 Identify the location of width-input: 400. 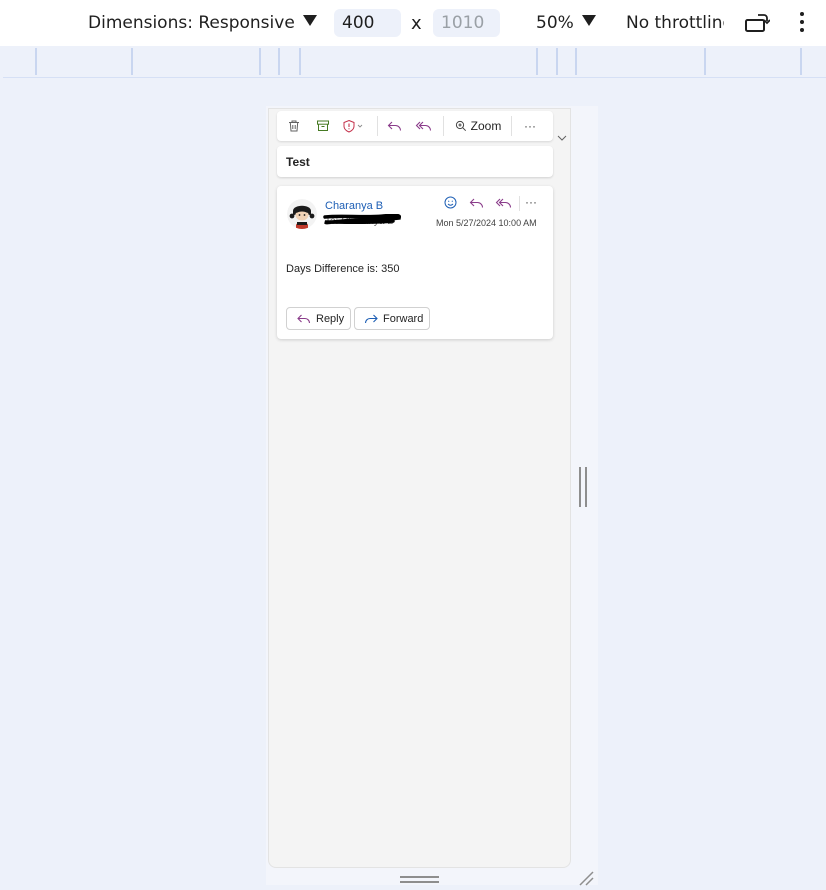
(367, 23).